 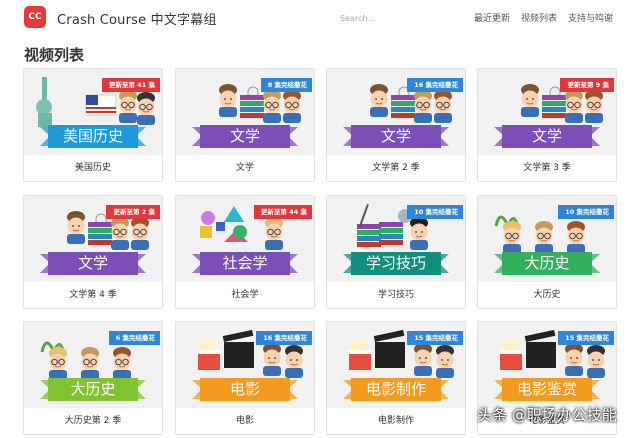 What do you see at coordinates (320, 18) in the screenshot?
I see `site-header: CC Crash Course 中文字幕组 最近更新 视频列表 支持与鸣谢` at bounding box center [320, 18].